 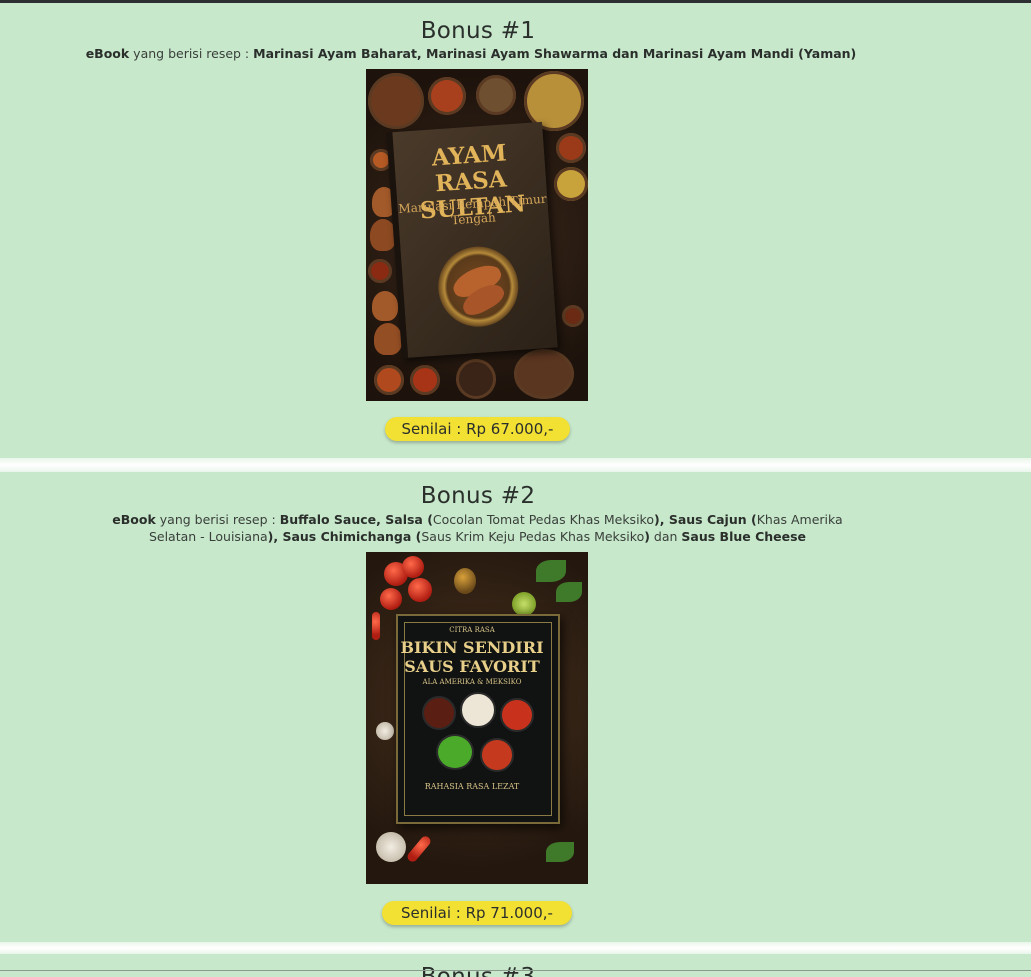 I want to click on cover-2-subtitle: ALA AMERIKA & MEKSIKO, so click(x=472, y=682).